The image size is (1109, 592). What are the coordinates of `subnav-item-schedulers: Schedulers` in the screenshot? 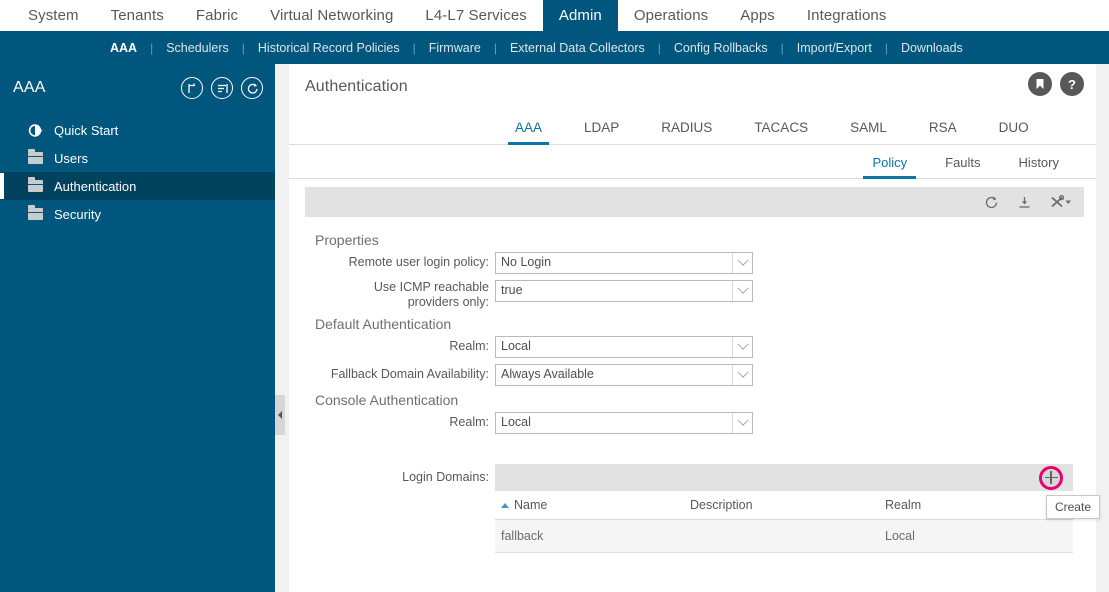 It's located at (197, 48).